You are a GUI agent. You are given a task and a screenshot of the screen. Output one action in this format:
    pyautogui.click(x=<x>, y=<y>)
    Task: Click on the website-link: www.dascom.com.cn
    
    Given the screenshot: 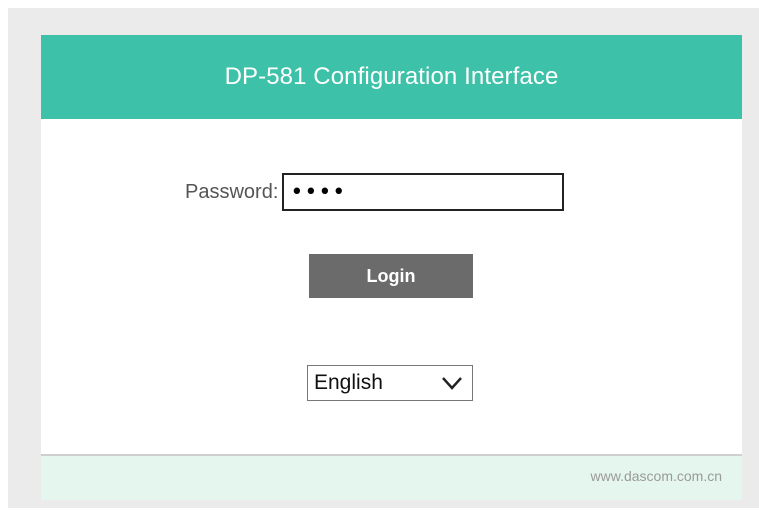 What is the action you would take?
    pyautogui.click(x=656, y=476)
    